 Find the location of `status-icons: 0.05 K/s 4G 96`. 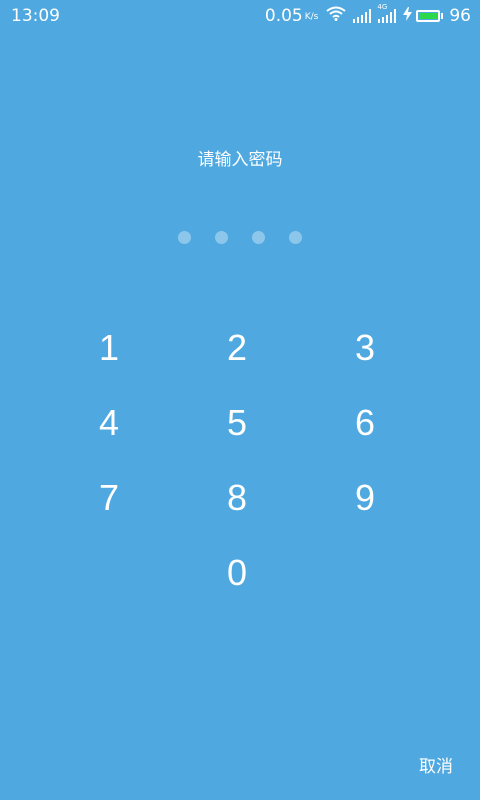

status-icons: 0.05 K/s 4G 96 is located at coordinates (368, 15).